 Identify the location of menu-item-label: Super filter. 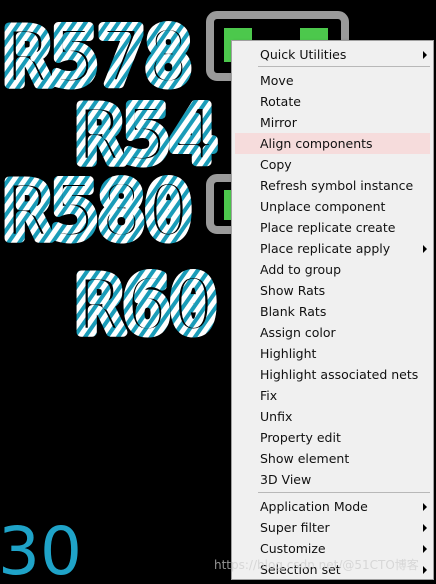
(295, 527).